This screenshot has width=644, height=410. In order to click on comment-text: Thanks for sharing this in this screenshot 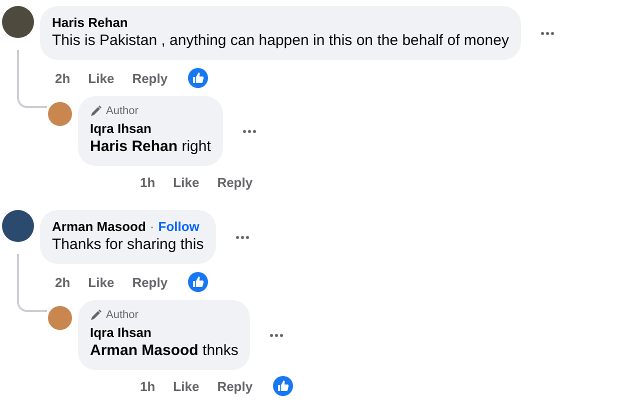, I will do `click(128, 245)`.